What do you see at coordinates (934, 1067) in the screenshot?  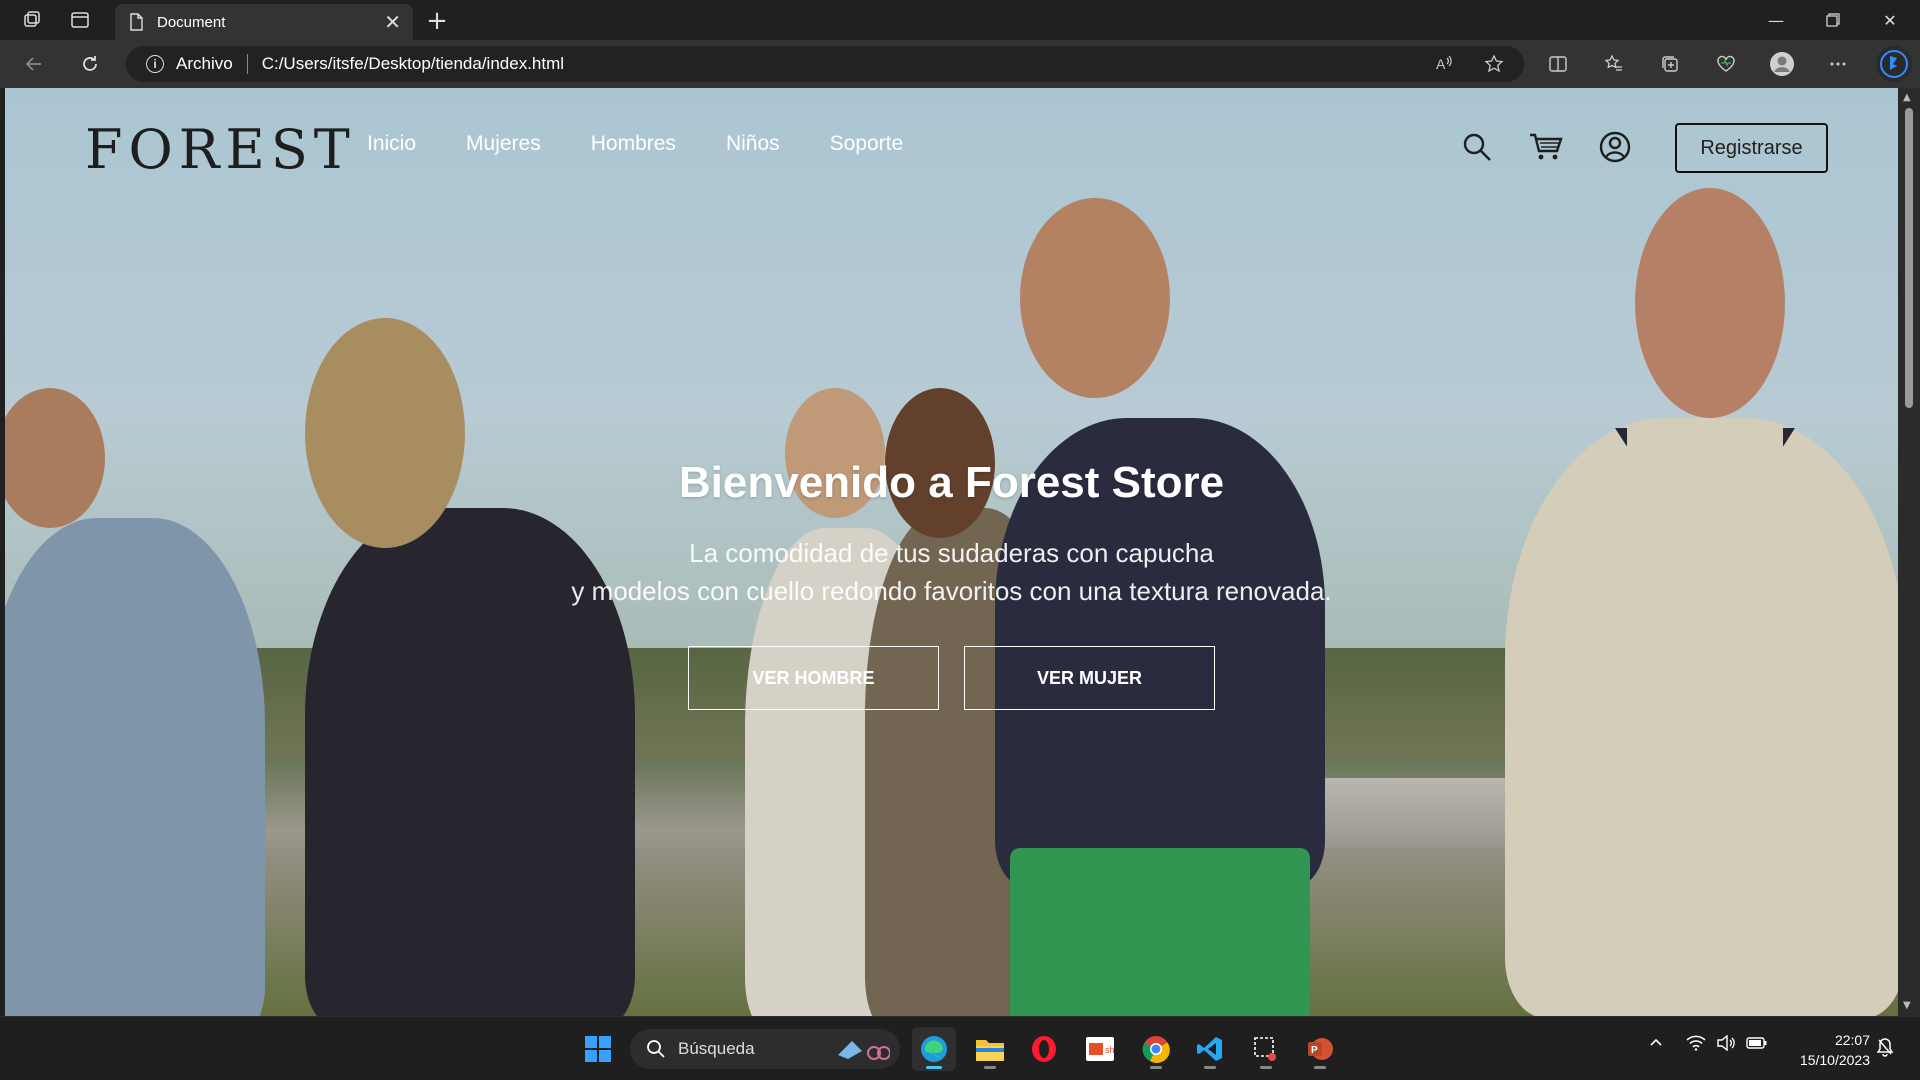 I see `edge-active-indicator` at bounding box center [934, 1067].